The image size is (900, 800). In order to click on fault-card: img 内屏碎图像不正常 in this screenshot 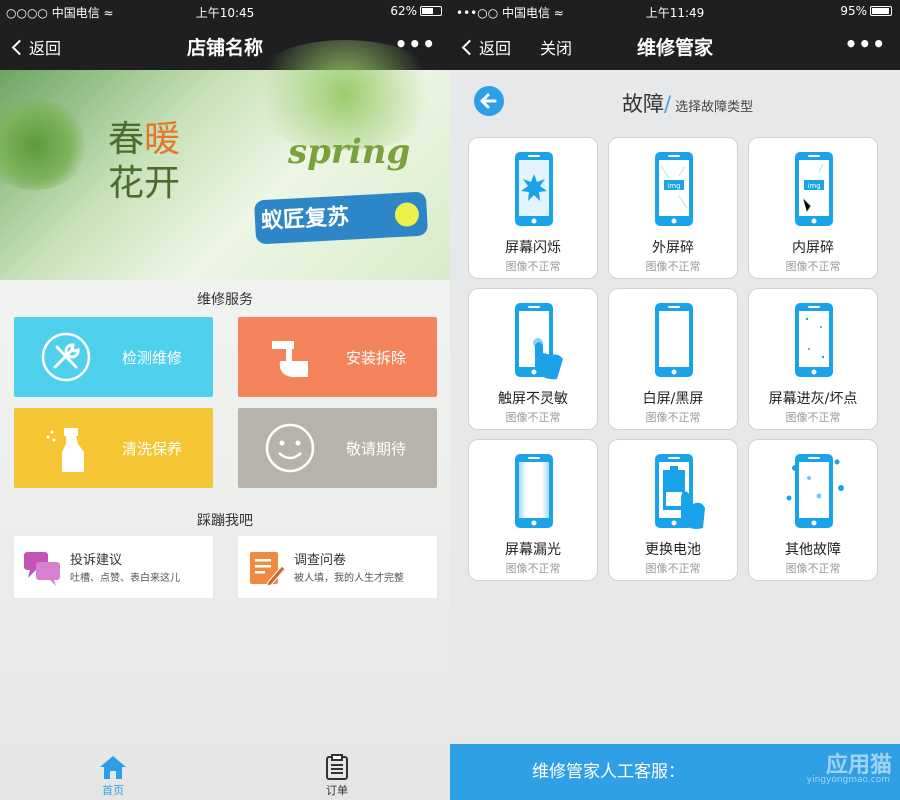, I will do `click(813, 208)`.